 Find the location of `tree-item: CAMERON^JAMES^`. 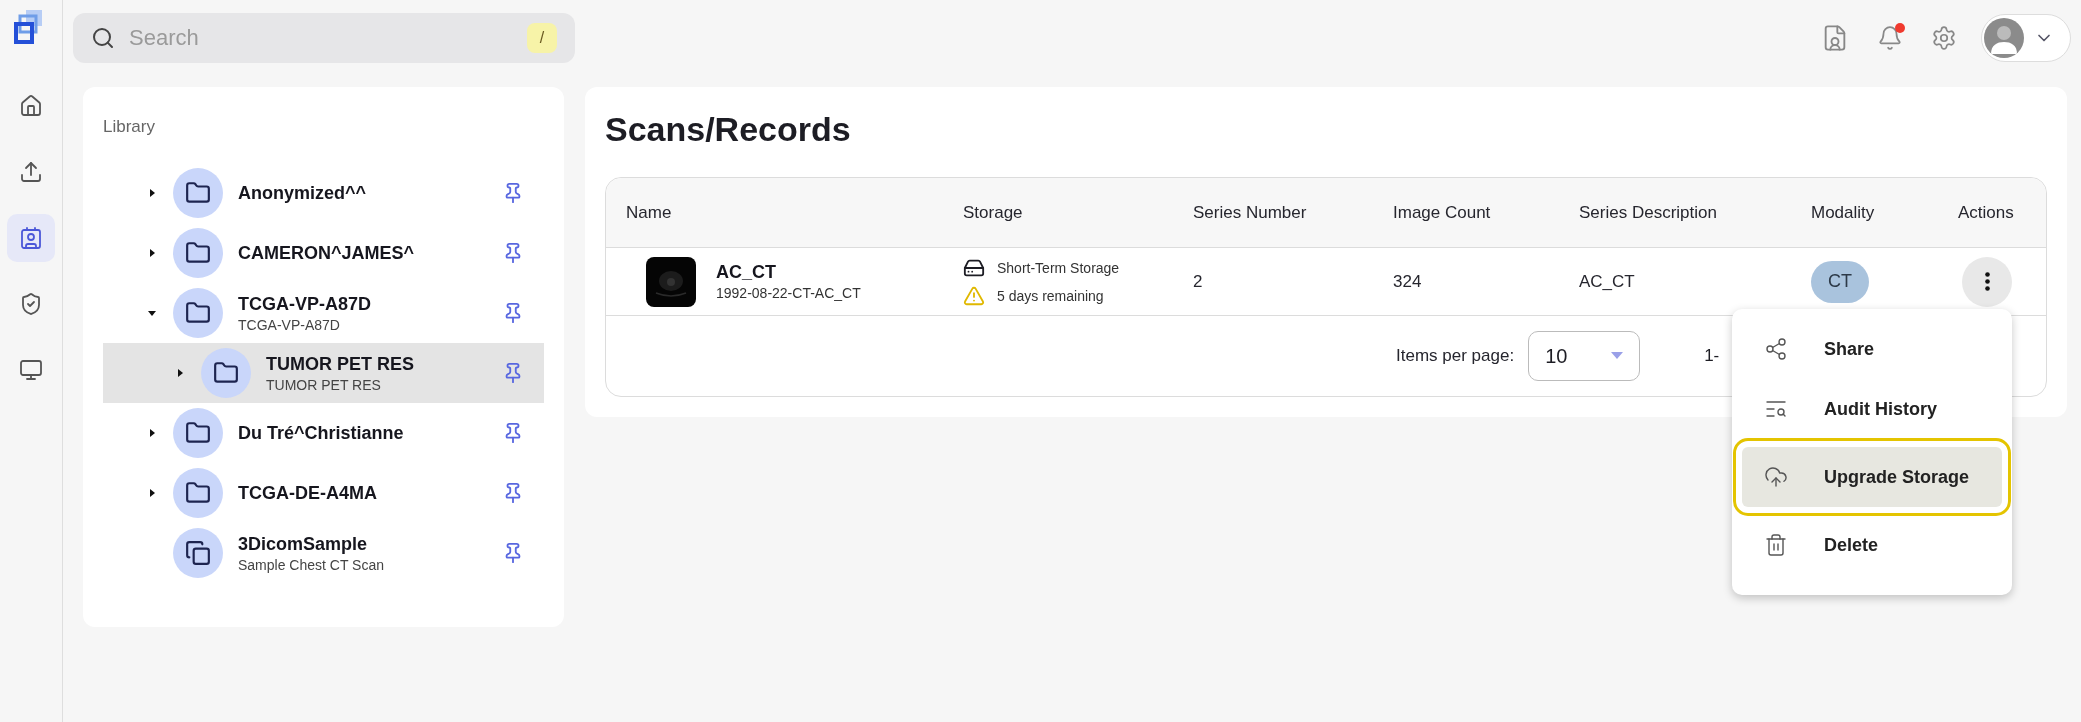

tree-item: CAMERON^JAMES^ is located at coordinates (323, 253).